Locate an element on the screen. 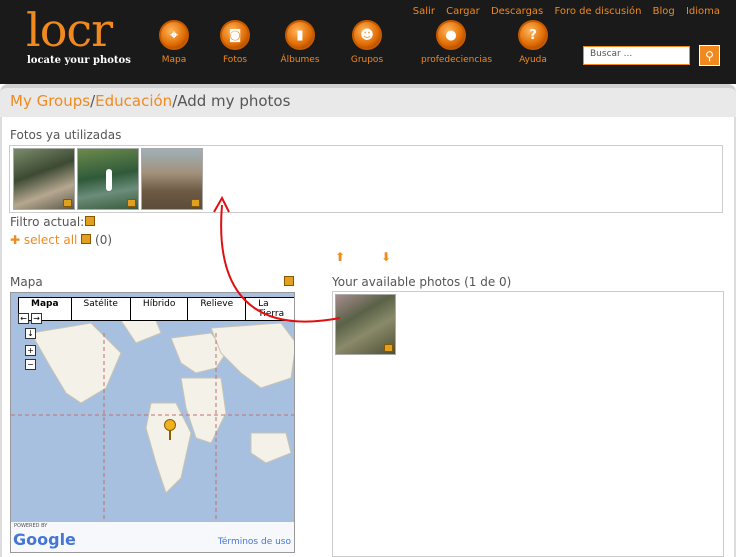  nav-mapa: ⌖ Mapa is located at coordinates (174, 42).